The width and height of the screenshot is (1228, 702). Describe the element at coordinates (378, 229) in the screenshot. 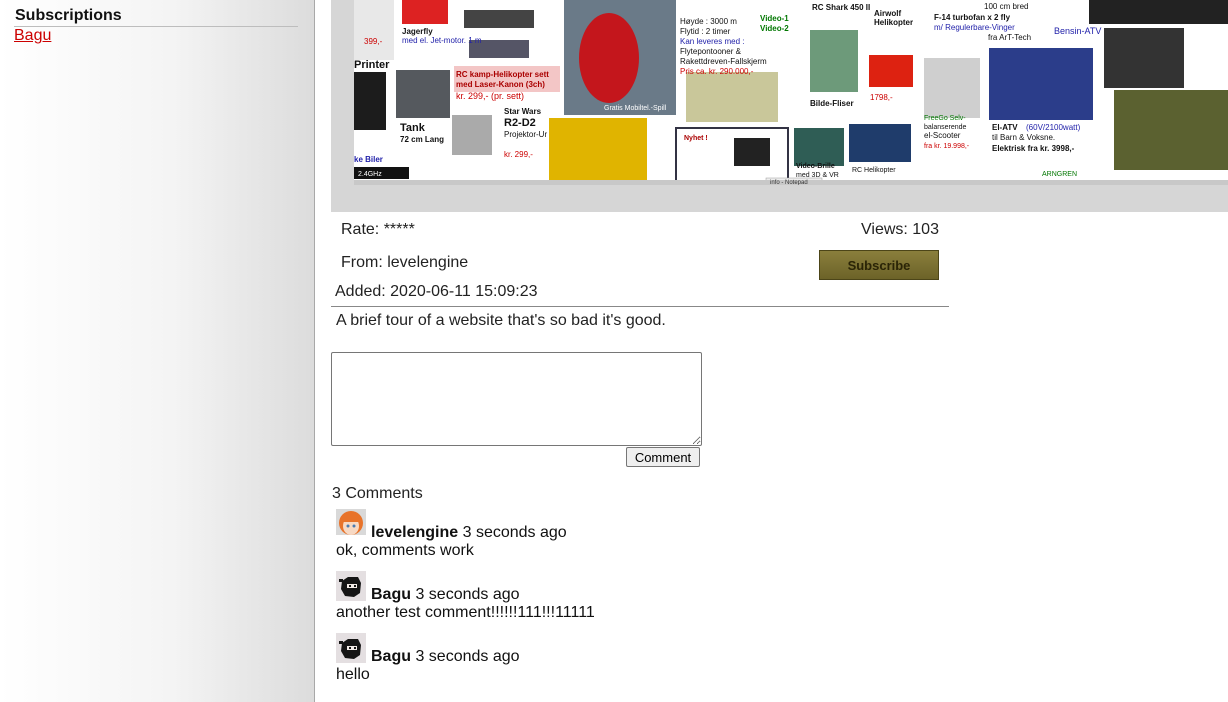

I see `rating-label: Rate: *****` at that location.